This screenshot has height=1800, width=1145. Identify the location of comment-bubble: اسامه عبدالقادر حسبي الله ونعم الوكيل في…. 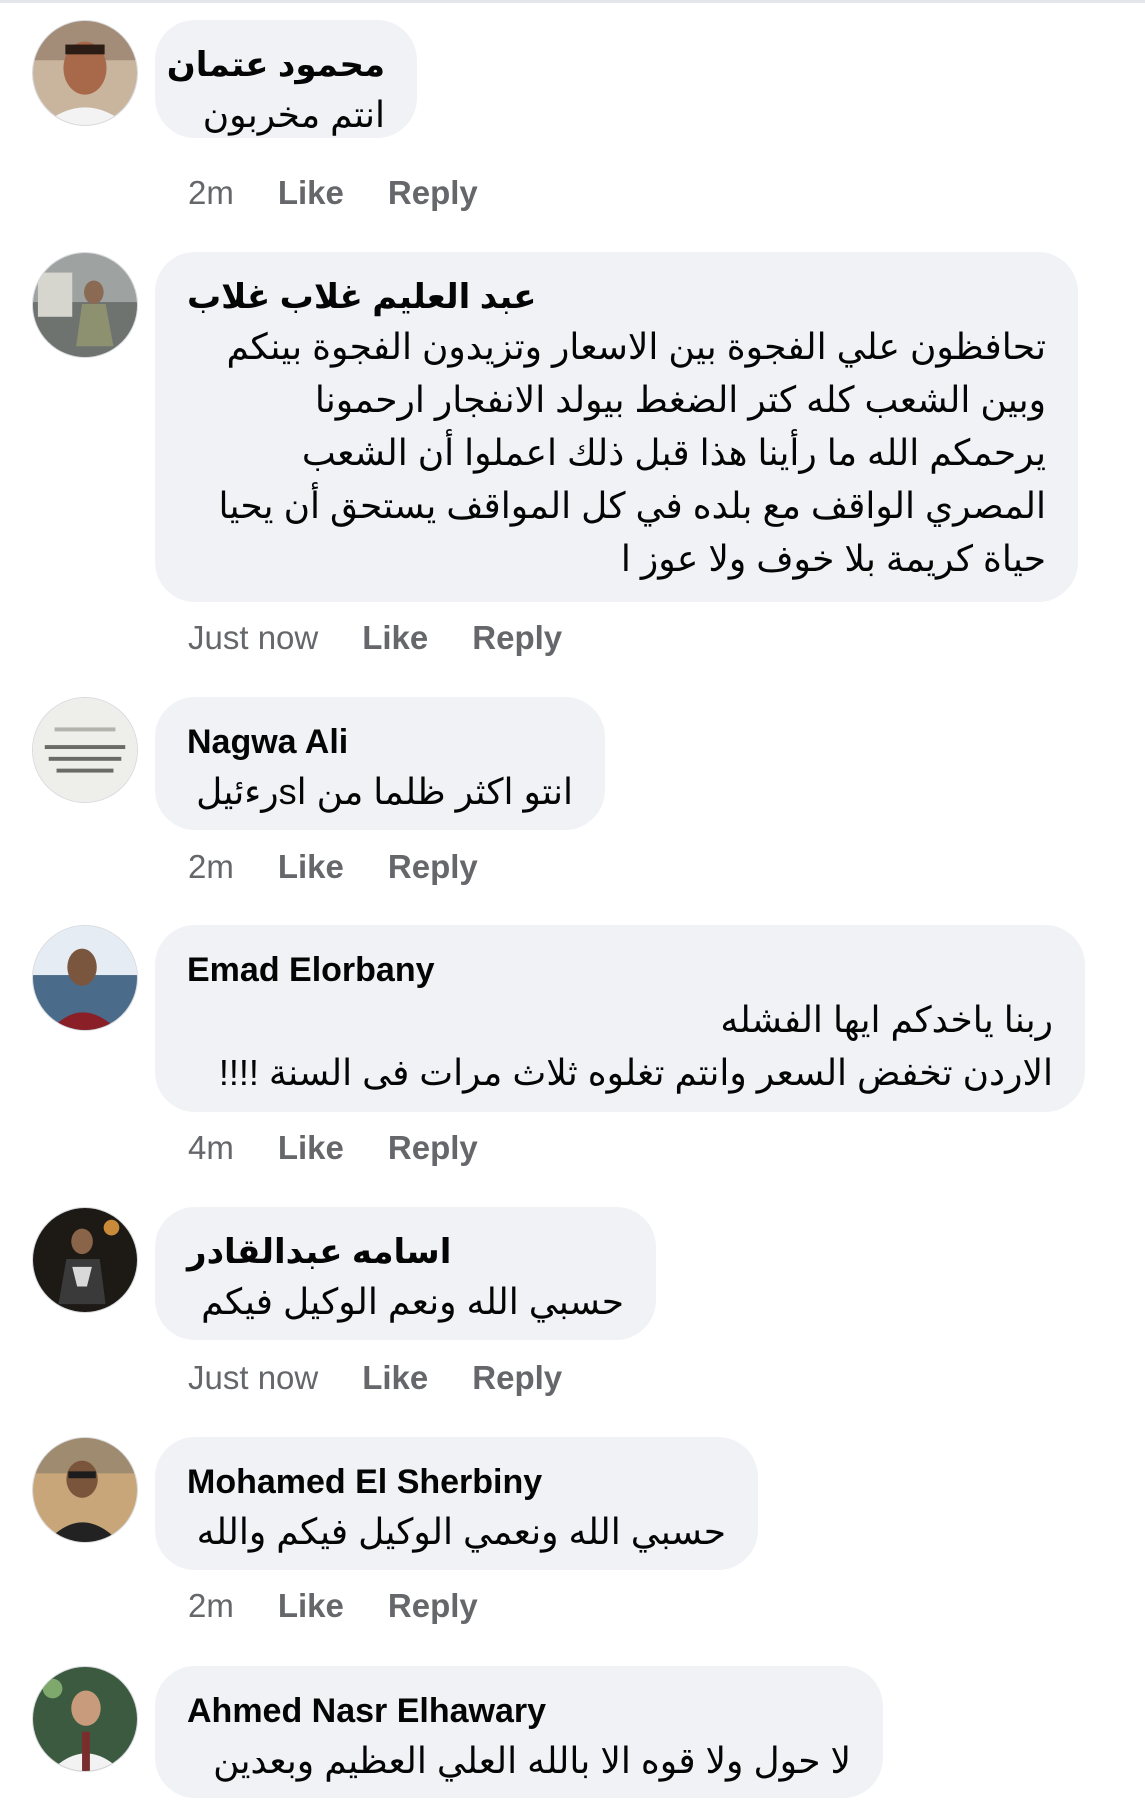
(405, 1273).